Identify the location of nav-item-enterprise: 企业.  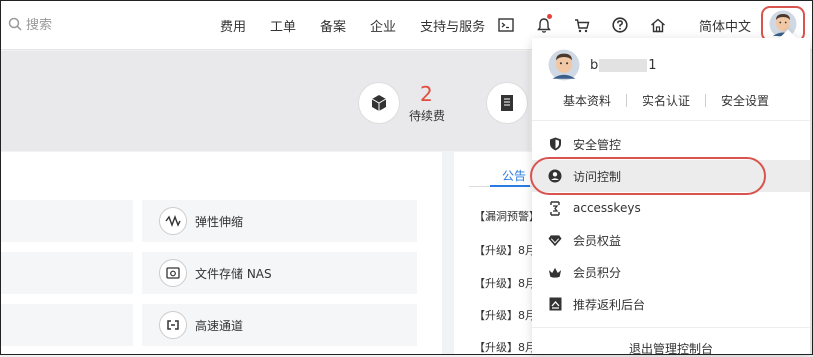
(383, 25).